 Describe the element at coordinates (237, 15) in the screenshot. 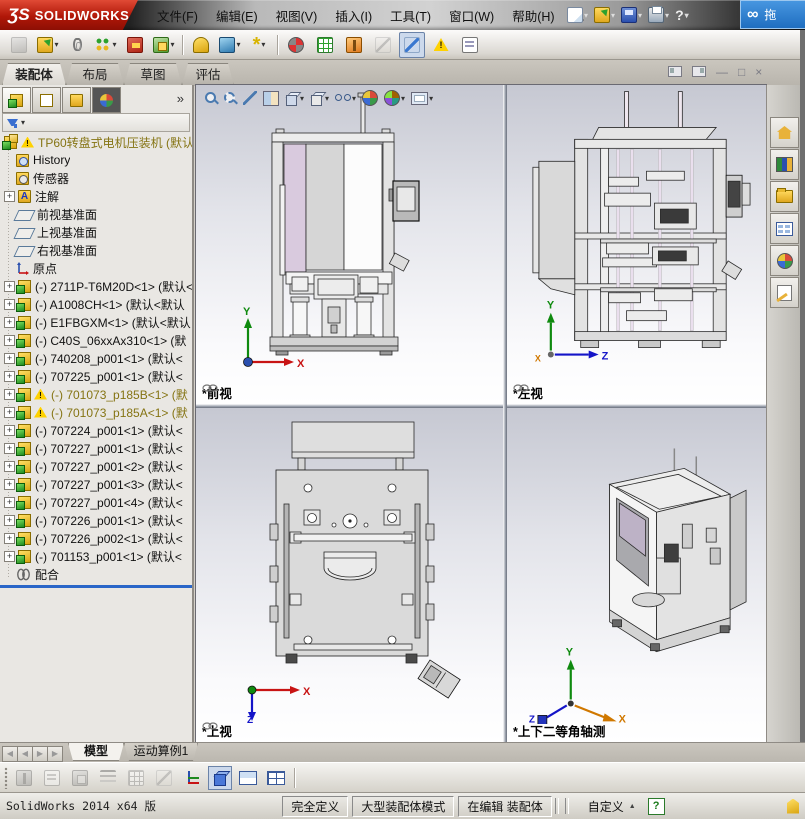

I see `menu-edit: 编辑(E)` at that location.